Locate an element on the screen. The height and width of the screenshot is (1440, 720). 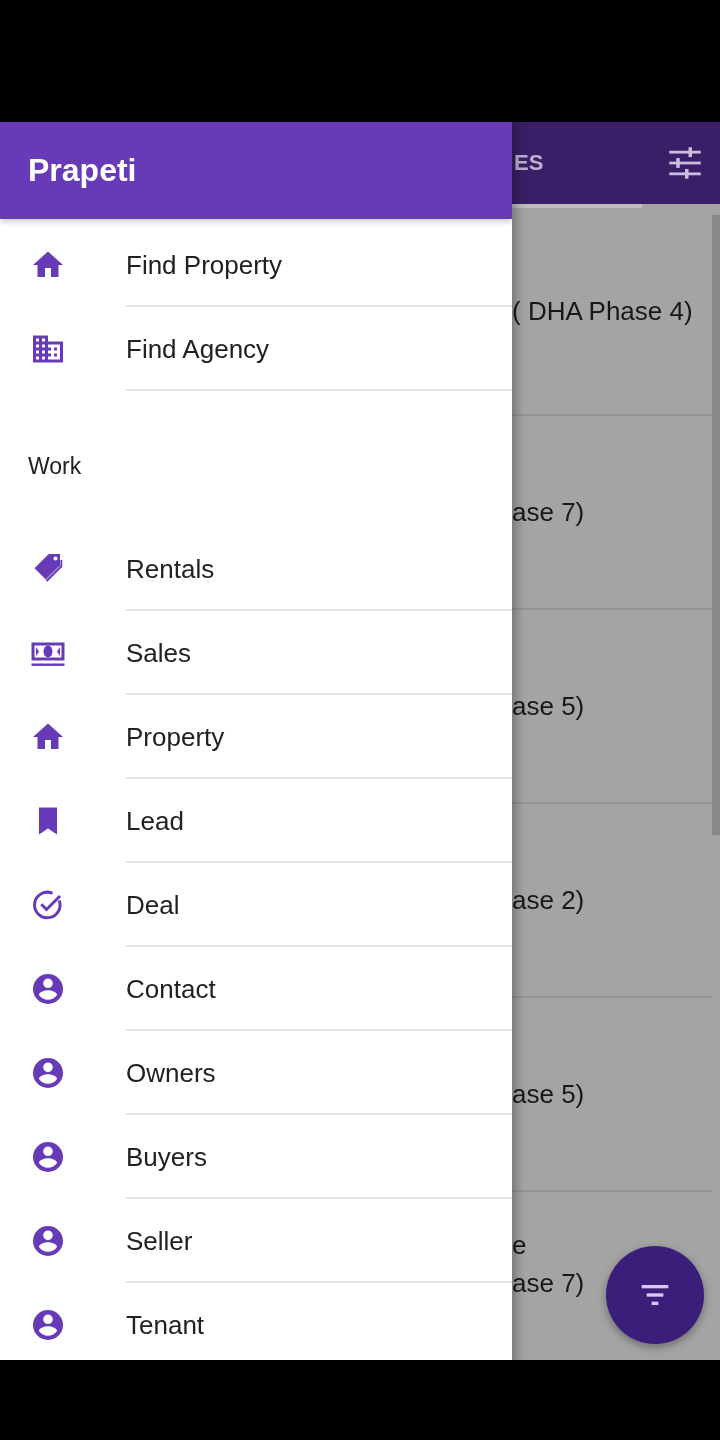
listing-address: ase 2) is located at coordinates (548, 900).